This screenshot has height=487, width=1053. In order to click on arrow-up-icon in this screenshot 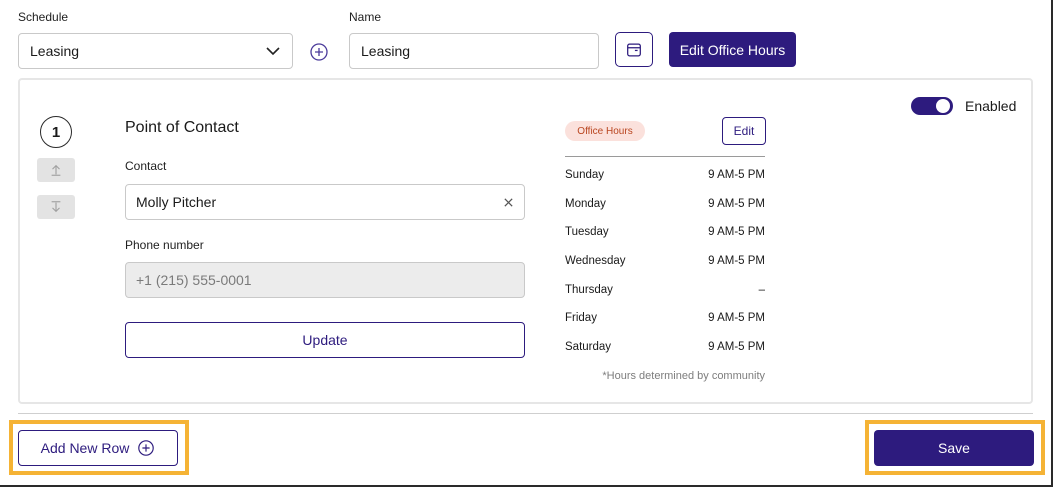, I will do `click(56, 170)`.